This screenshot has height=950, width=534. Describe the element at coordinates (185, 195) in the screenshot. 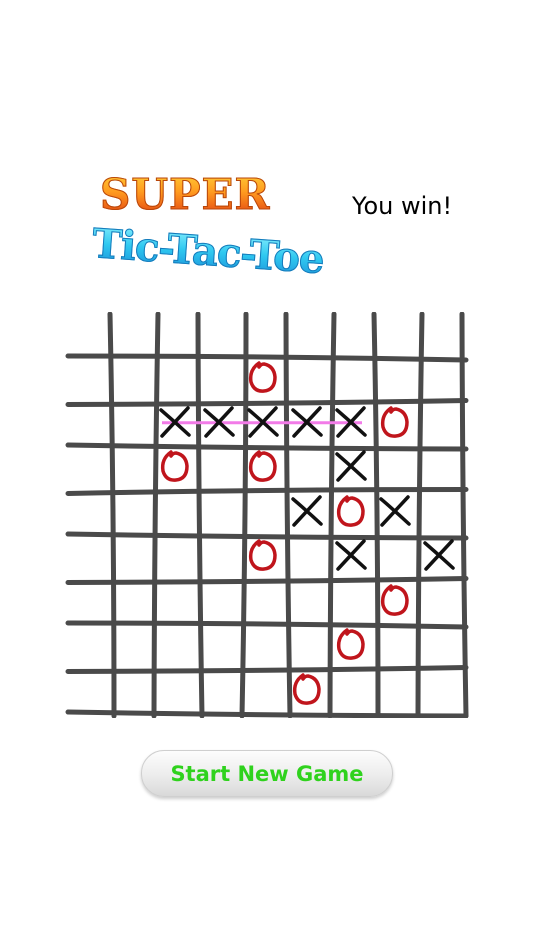

I see `logo-title-super: SUPER` at that location.